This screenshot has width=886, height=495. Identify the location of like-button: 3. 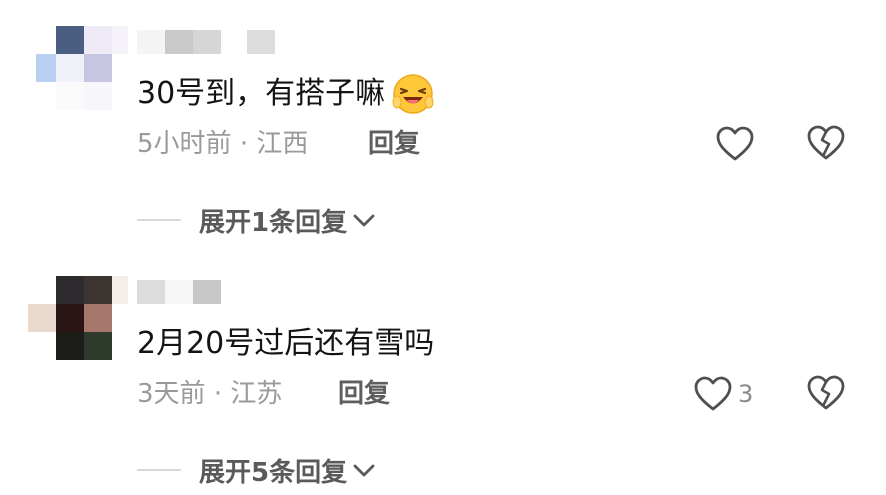
(723, 394).